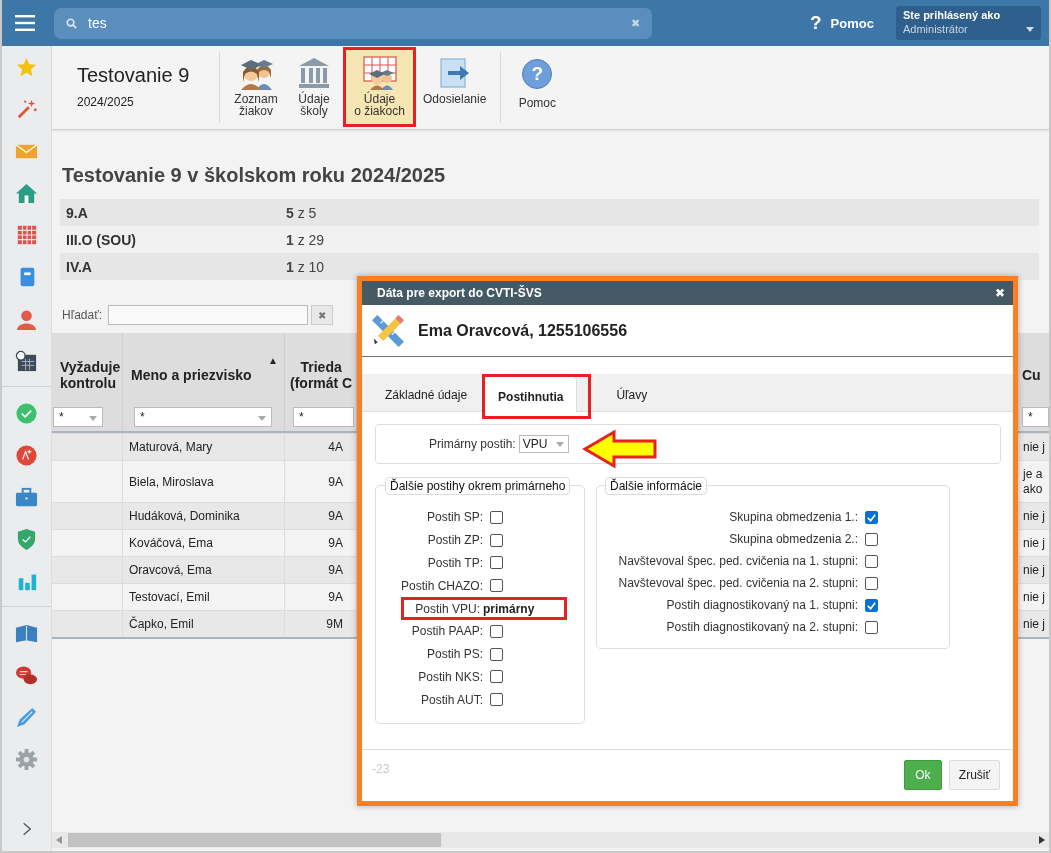 This screenshot has width=1051, height=853. What do you see at coordinates (26, 109) in the screenshot?
I see `magic-wand-icon` at bounding box center [26, 109].